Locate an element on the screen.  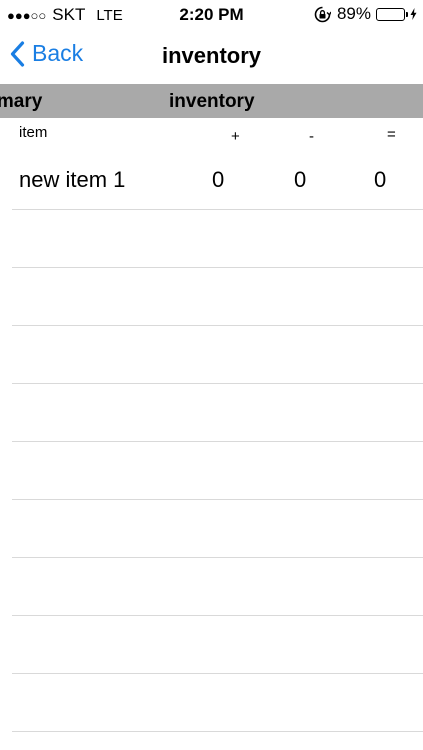
navigation-bar: Back inventory is located at coordinates (211, 56).